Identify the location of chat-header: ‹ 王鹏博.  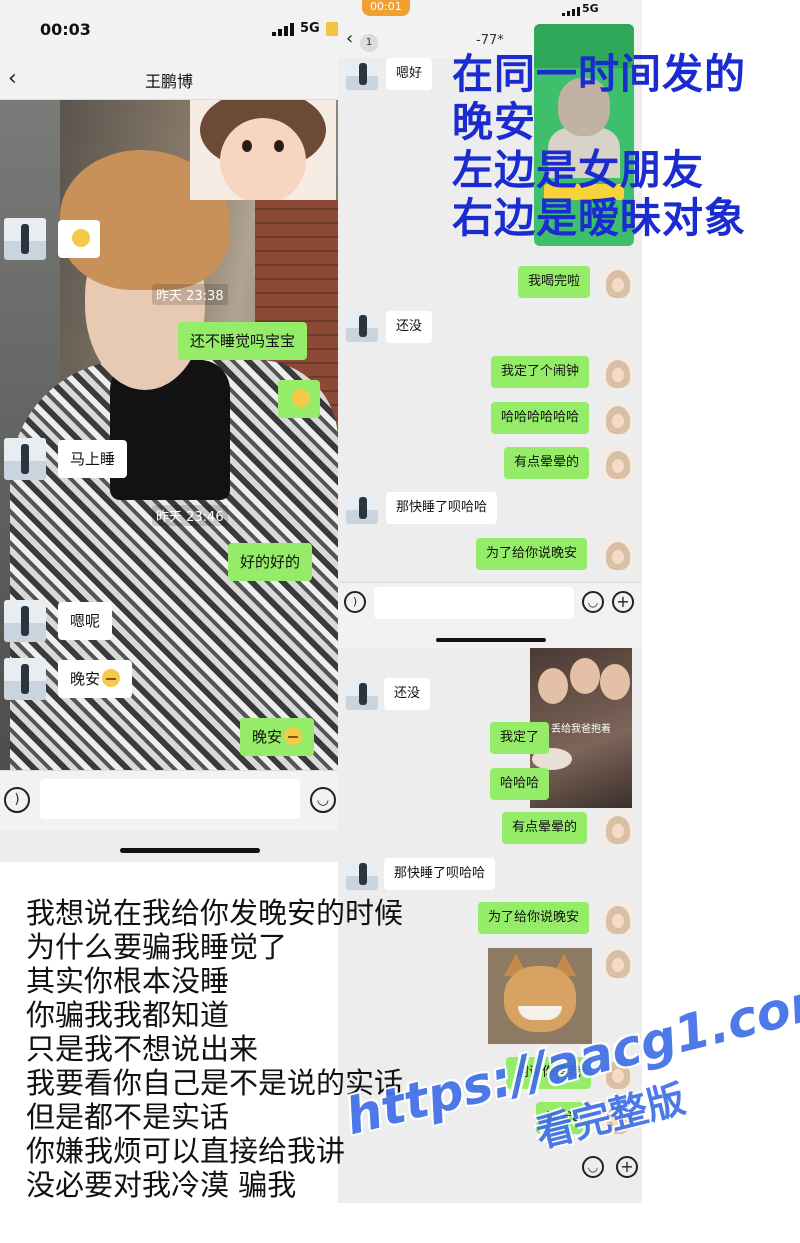
(169, 79).